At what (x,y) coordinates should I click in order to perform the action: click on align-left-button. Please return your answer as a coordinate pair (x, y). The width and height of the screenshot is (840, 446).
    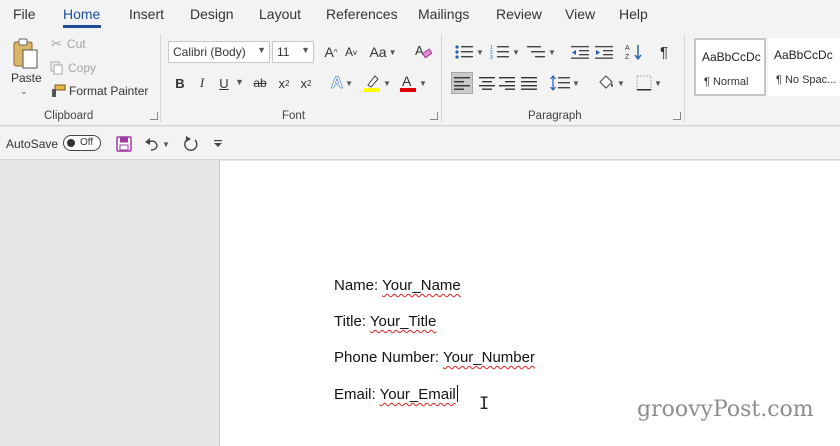
    Looking at the image, I should click on (462, 83).